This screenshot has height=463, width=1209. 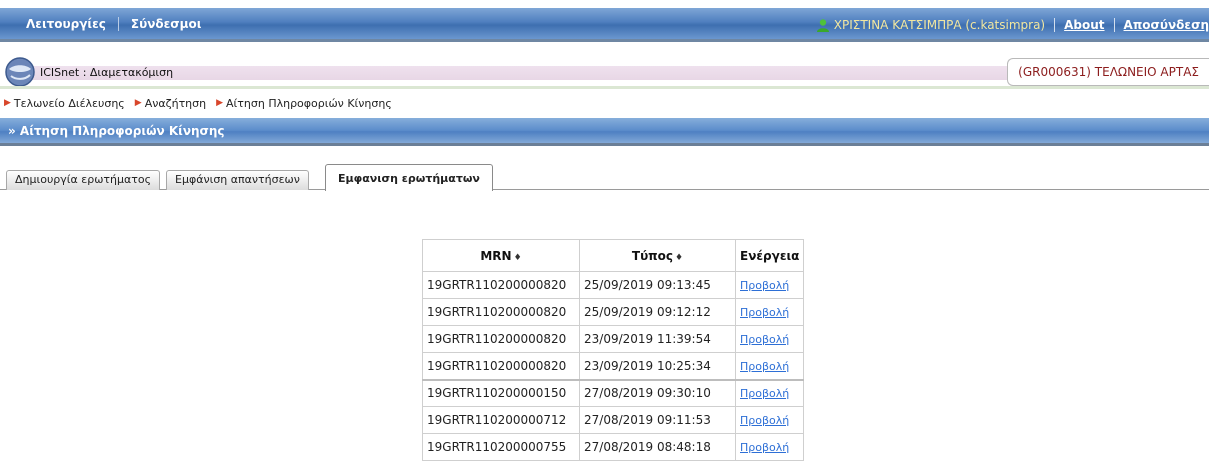 I want to click on globe-logo-icon, so click(x=20, y=72).